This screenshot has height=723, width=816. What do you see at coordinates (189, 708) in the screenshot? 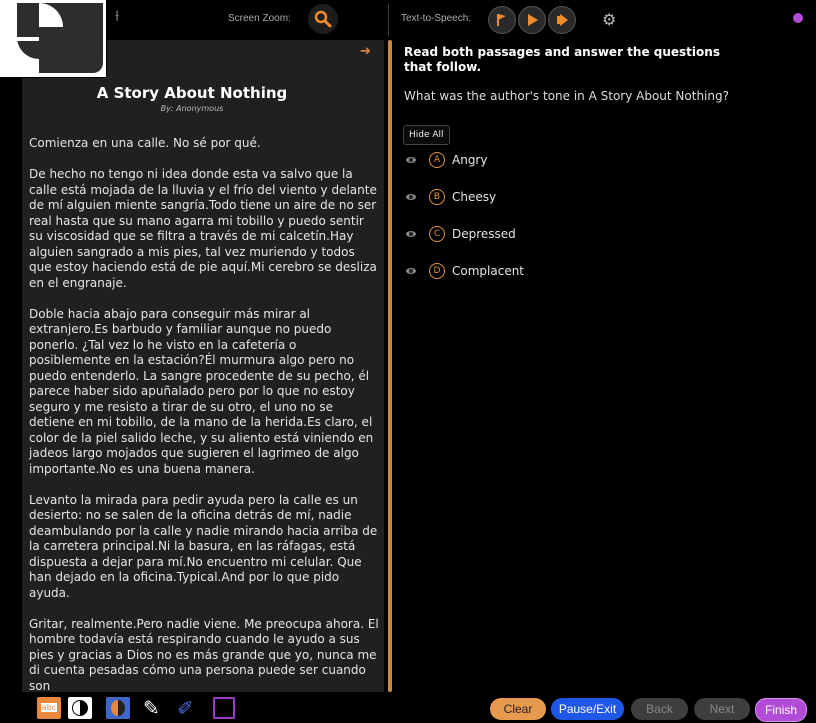
I see `highlighter-icon: ✐` at bounding box center [189, 708].